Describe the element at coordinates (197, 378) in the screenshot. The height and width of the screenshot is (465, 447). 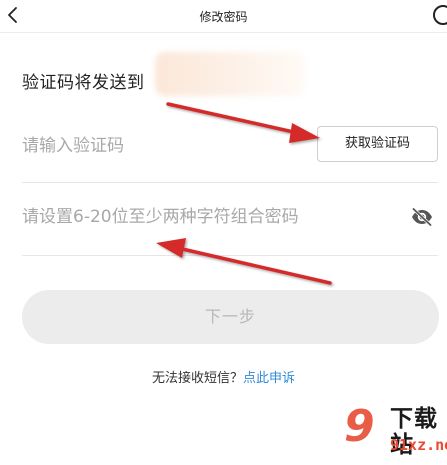
I see `cannot-receive-sms-text: 无法接收短信？` at that location.